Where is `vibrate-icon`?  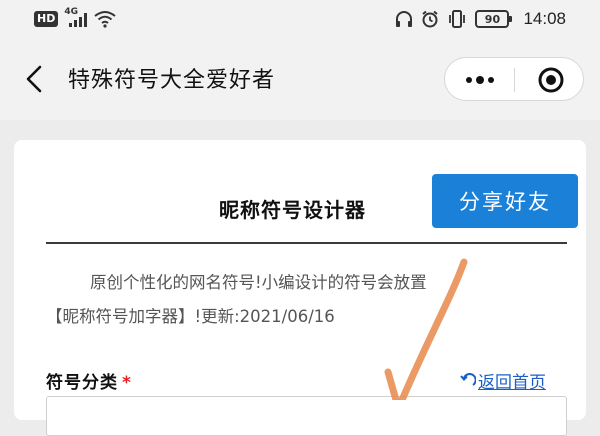
vibrate-icon is located at coordinates (457, 19).